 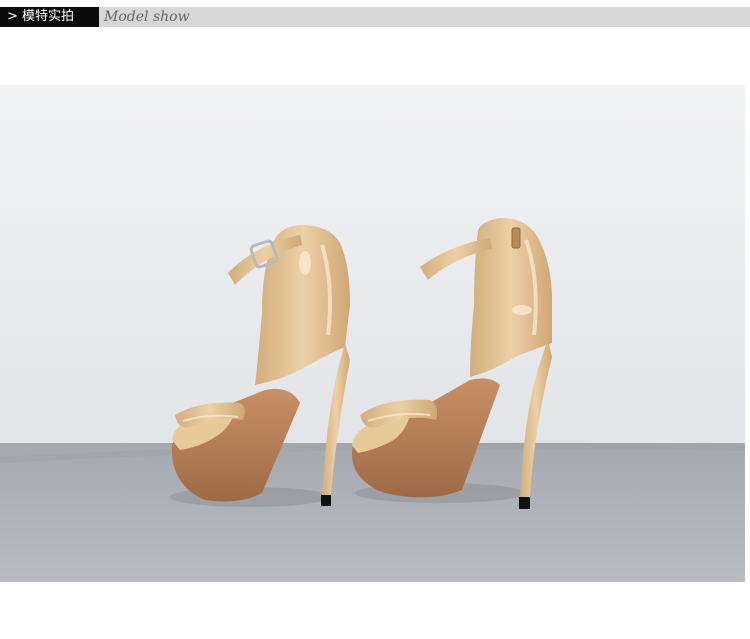 What do you see at coordinates (49, 17) in the screenshot?
I see `section-tag: > 模特实拍` at bounding box center [49, 17].